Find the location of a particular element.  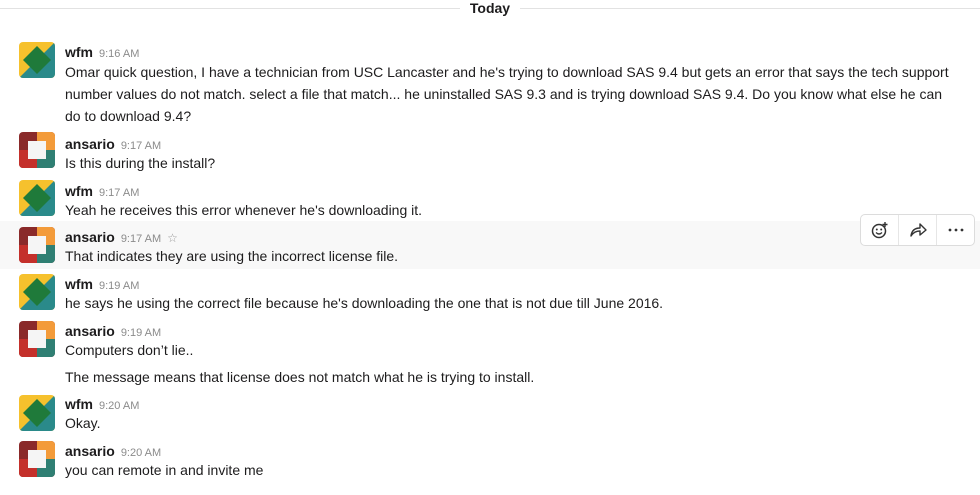

add-reaction-icon is located at coordinates (879, 230).